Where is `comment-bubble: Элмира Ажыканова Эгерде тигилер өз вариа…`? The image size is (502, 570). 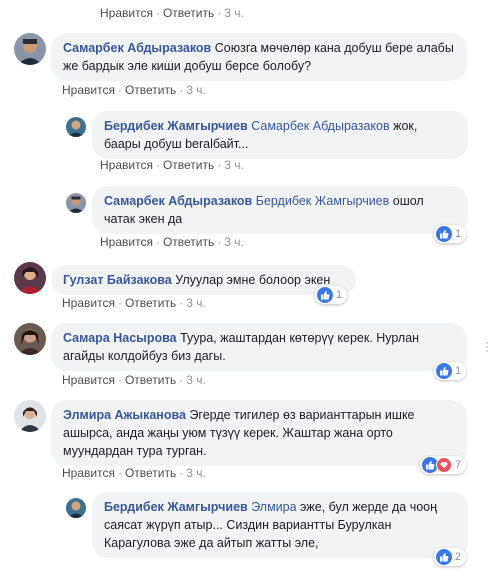 comment-bubble: Элмира Ажыканова Эгерде тигилер өз вариа… is located at coordinates (259, 433).